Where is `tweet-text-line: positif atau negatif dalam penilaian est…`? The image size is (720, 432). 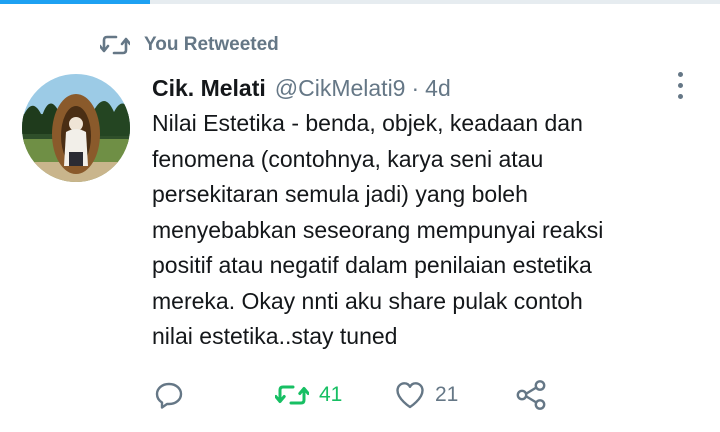 tweet-text-line: positif atau negatif dalam penilaian est… is located at coordinates (372, 265).